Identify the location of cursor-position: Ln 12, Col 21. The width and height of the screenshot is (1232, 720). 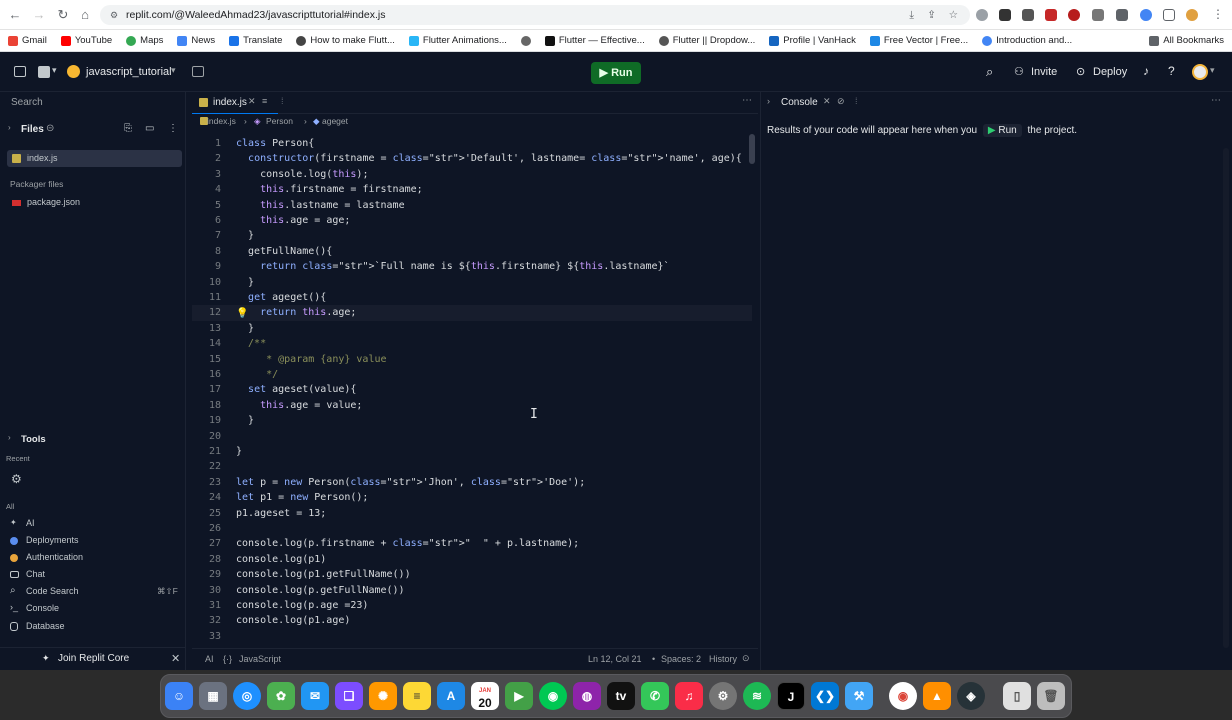
(615, 659).